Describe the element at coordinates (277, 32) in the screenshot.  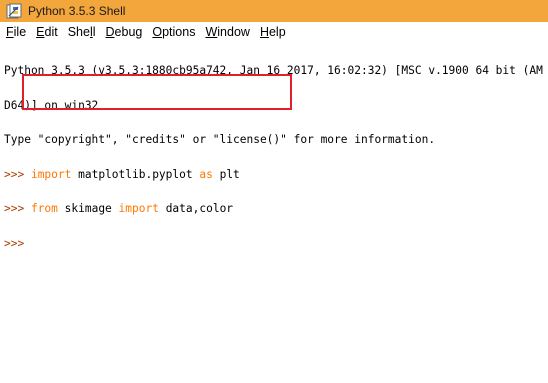
I see `menu-help-label: elp` at that location.